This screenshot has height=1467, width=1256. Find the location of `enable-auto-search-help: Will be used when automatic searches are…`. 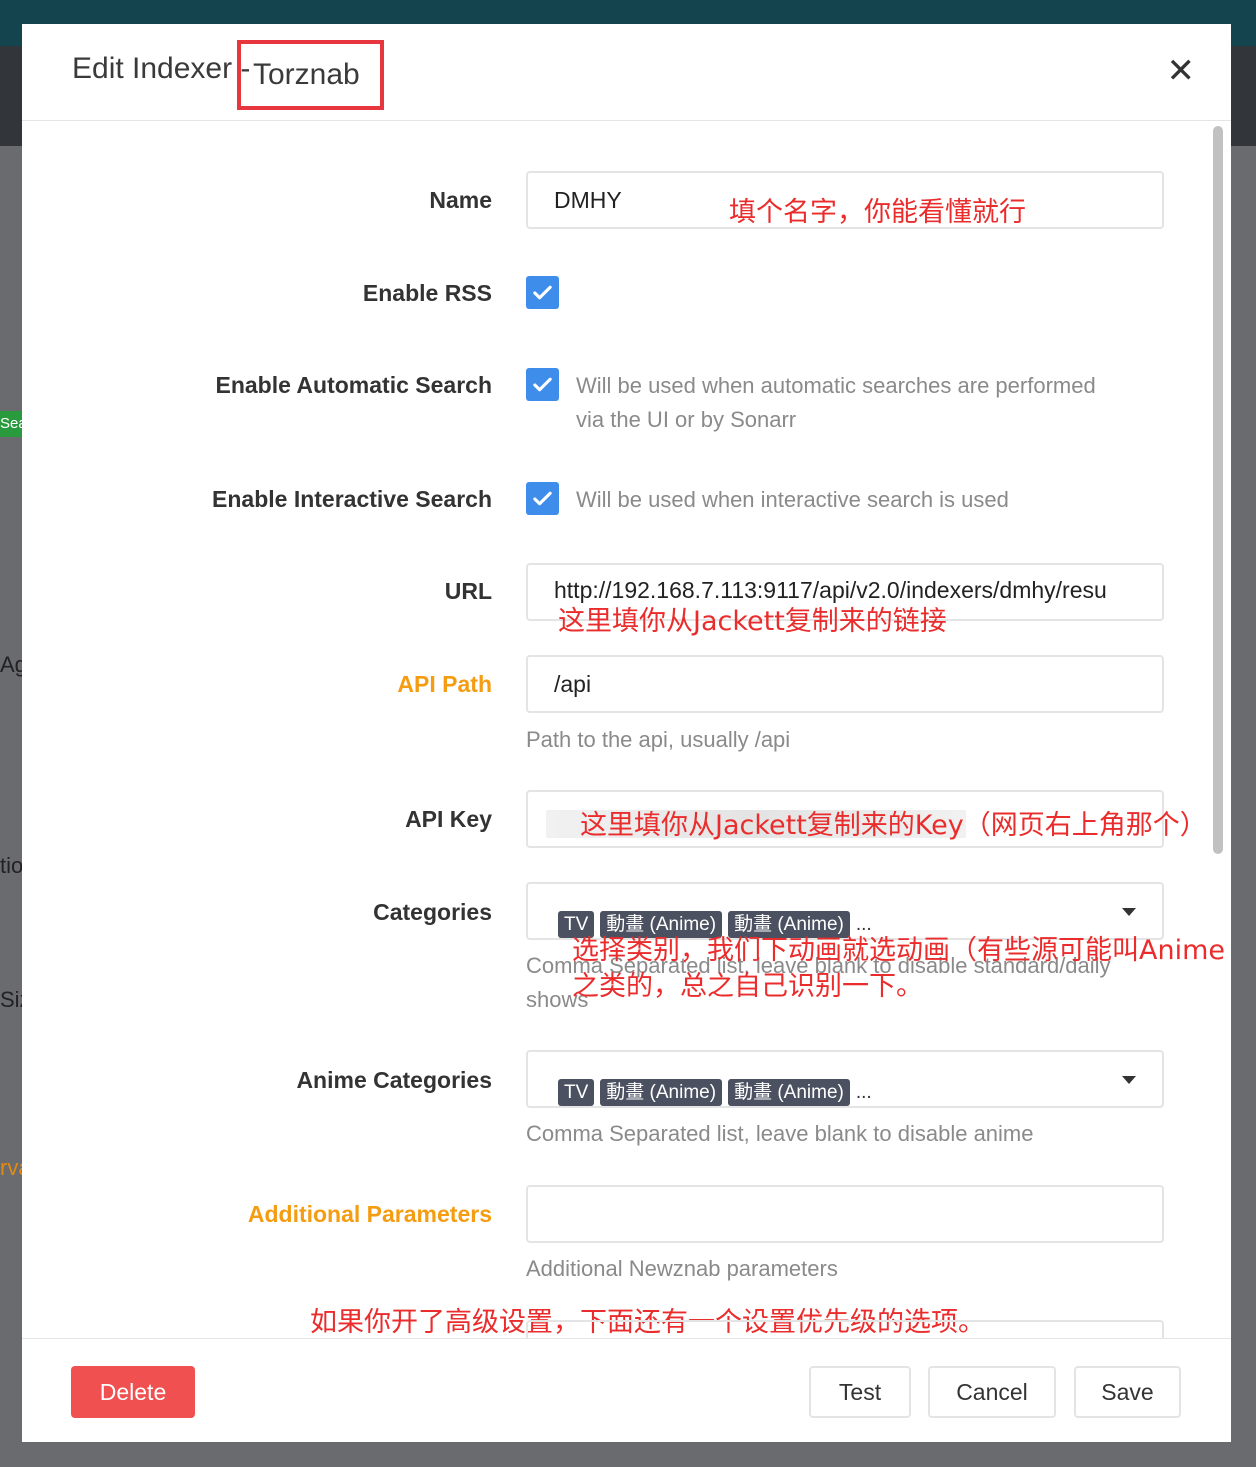

enable-auto-search-help: Will be used when automatic searches are… is located at coordinates (836, 403).